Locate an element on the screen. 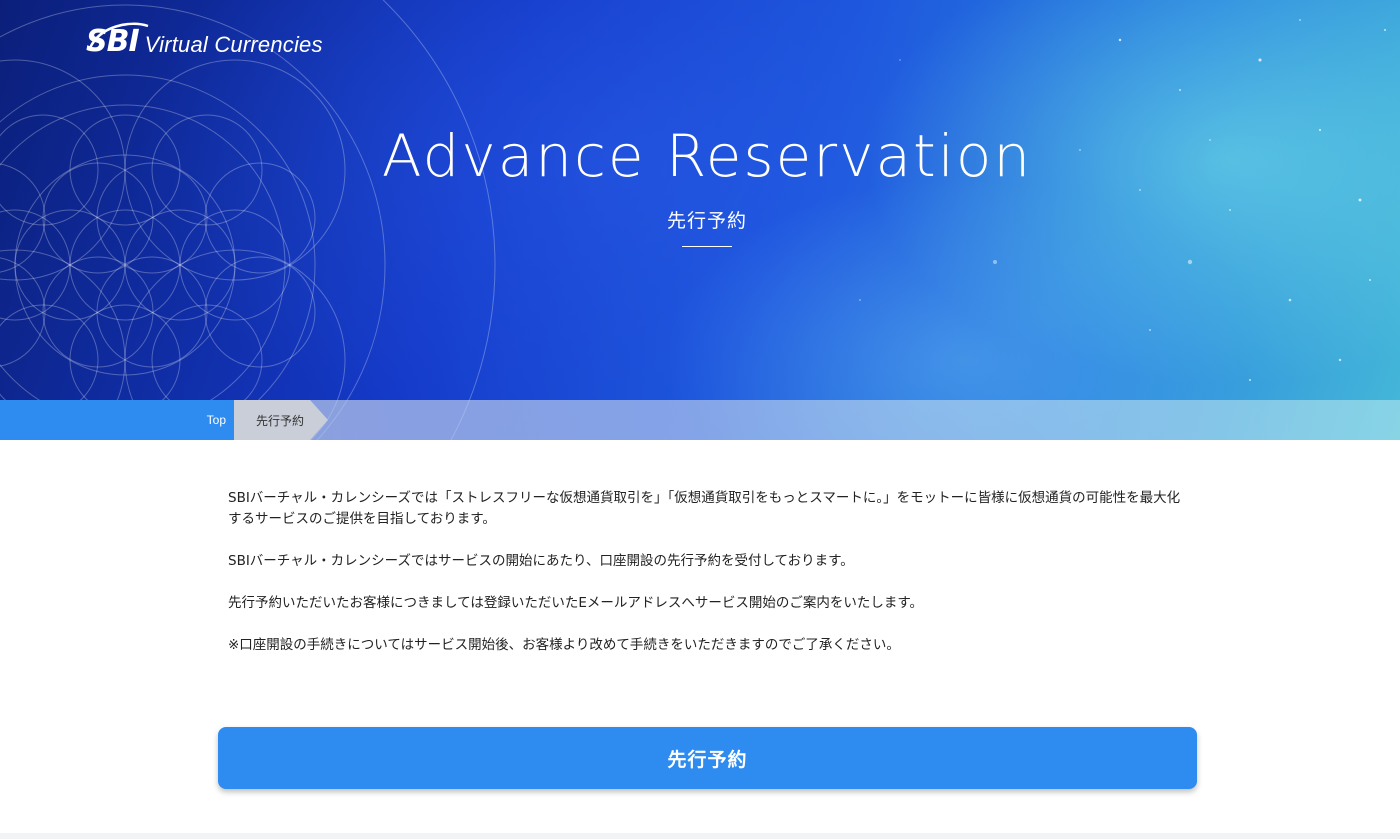 This screenshot has height=839, width=1400. sbi-logo: SBI Virtual Currencies is located at coordinates (204, 39).